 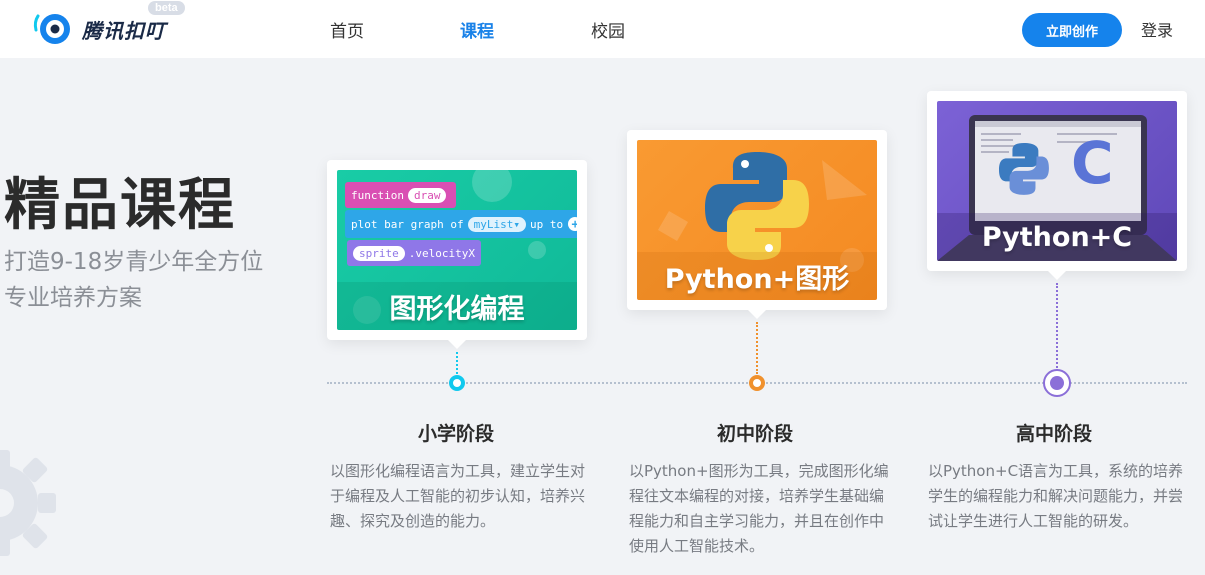 What do you see at coordinates (457, 306) in the screenshot?
I see `card-label-graphical: 图形化编程` at bounding box center [457, 306].